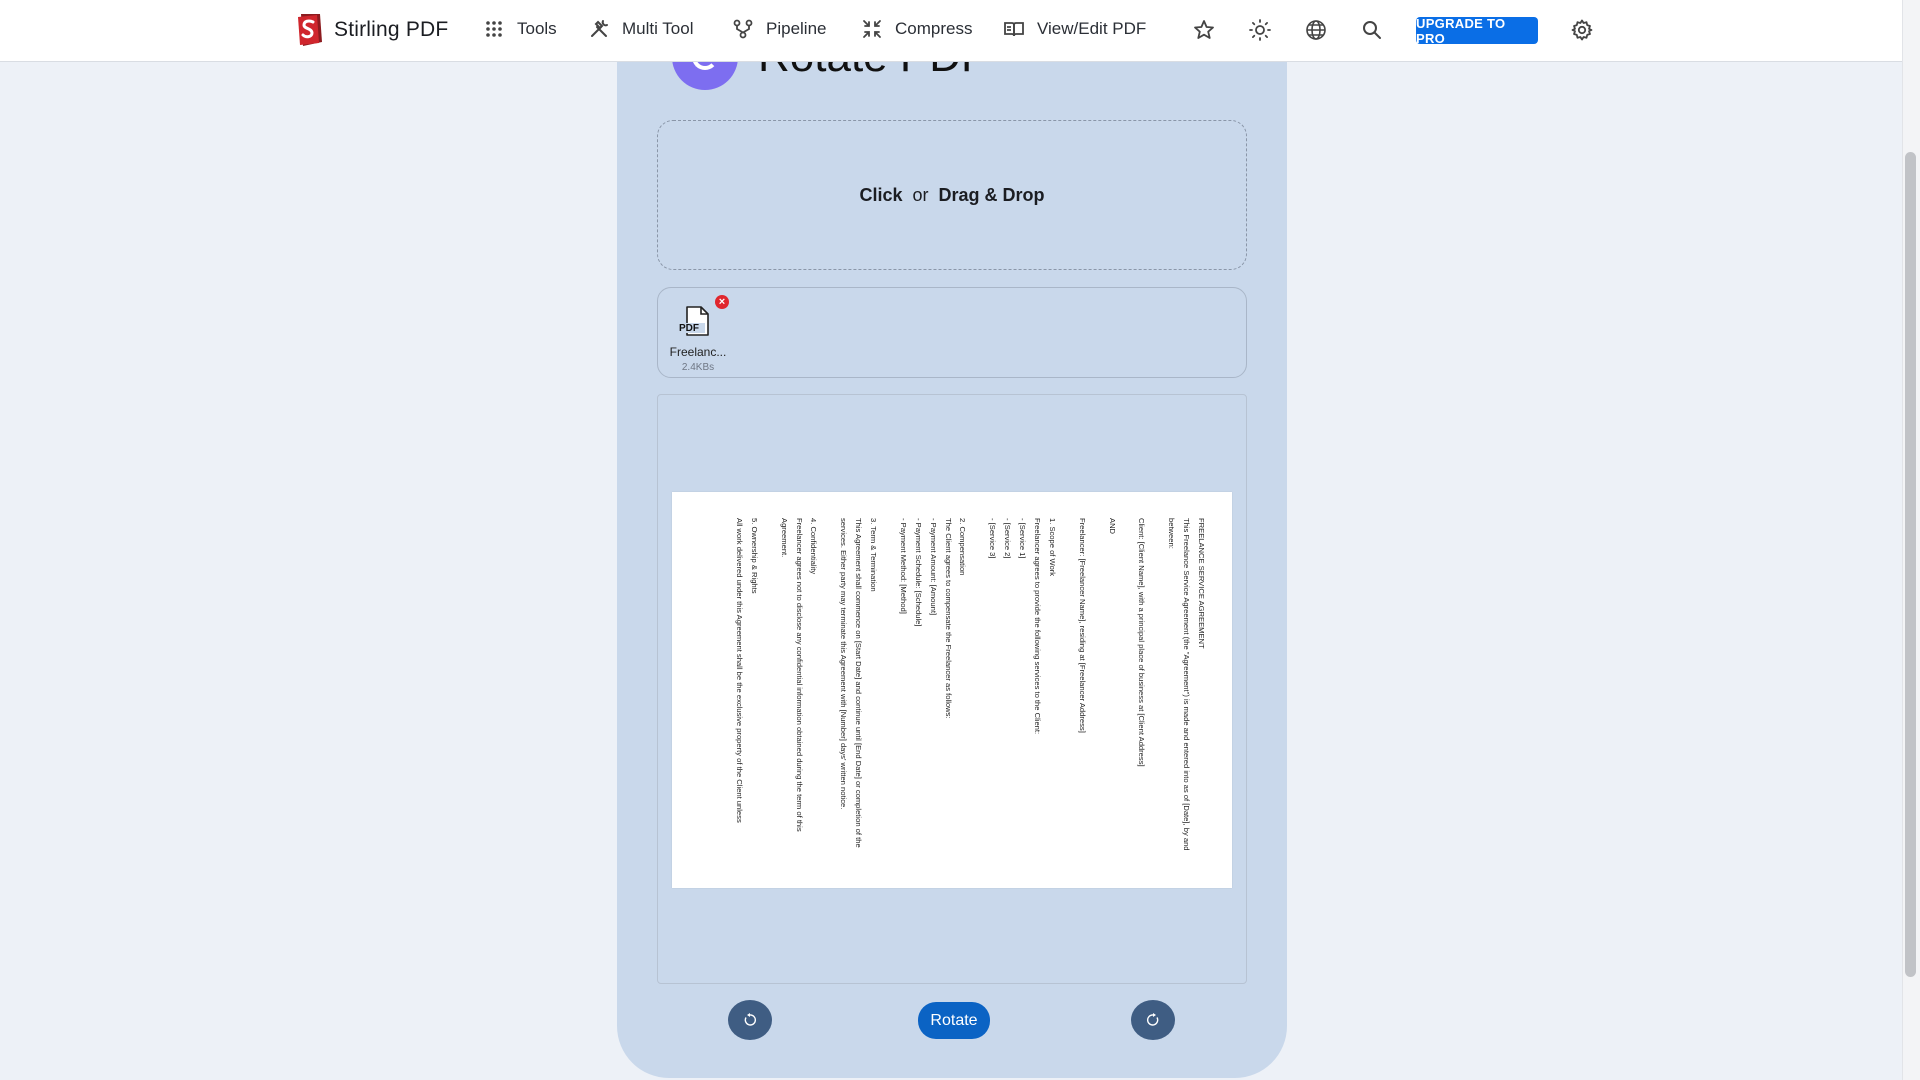 Image resolution: width=1920 pixels, height=1080 pixels. What do you see at coordinates (698, 367) in the screenshot?
I see `file-size: 2.4KBs` at bounding box center [698, 367].